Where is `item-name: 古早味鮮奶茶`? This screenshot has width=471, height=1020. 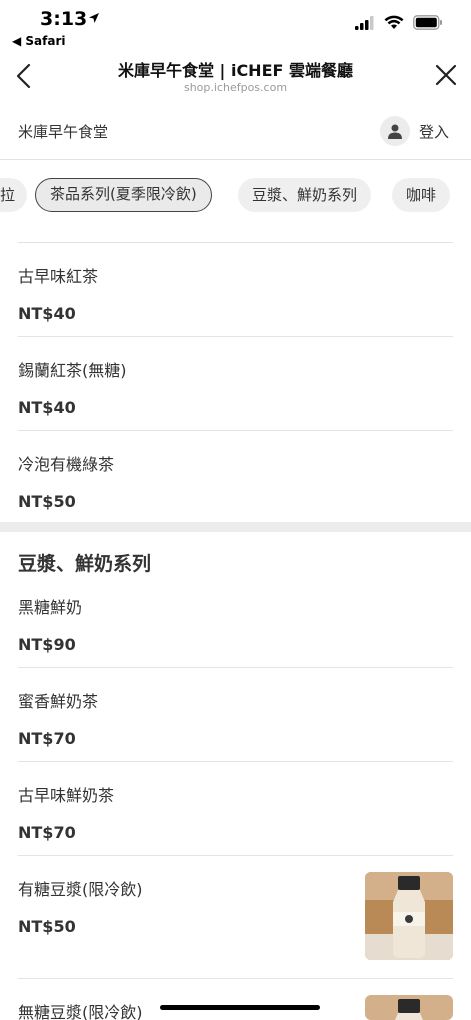 item-name: 古早味鮮奶茶 is located at coordinates (66, 795).